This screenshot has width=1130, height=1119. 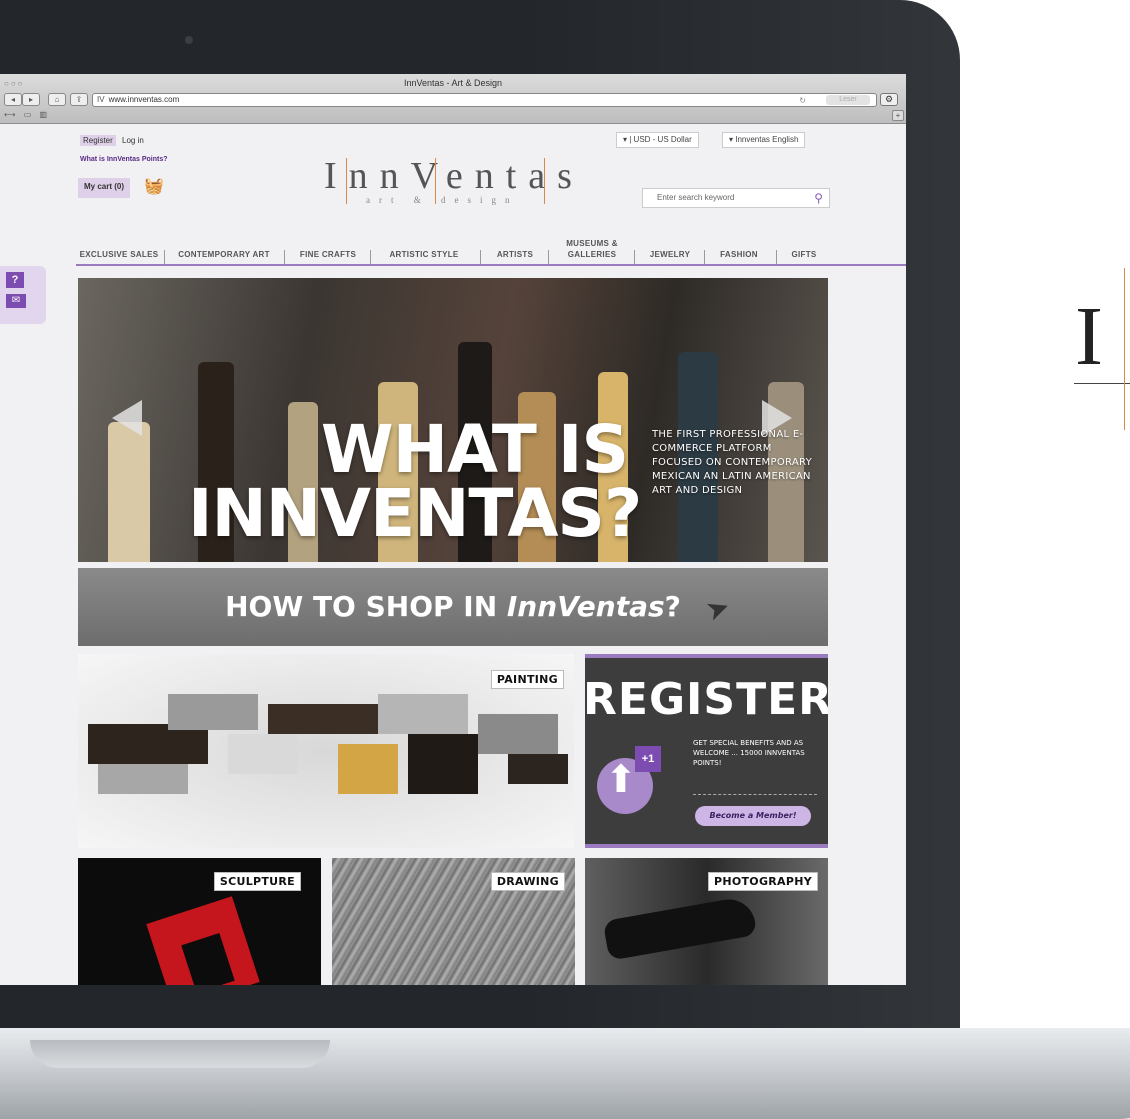 I want to click on register-divider, so click(x=755, y=794).